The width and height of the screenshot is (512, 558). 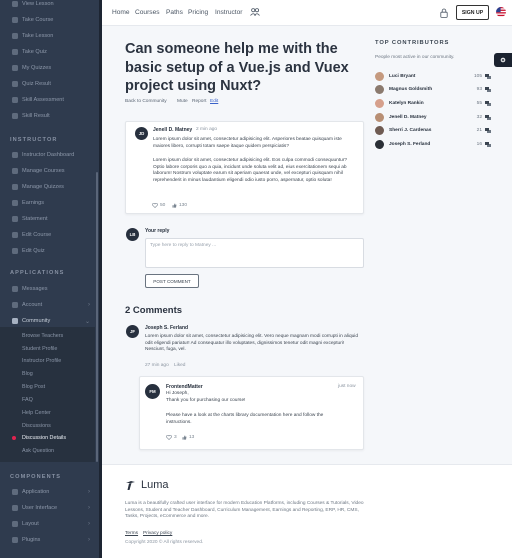 I want to click on sidebar-item-skill-assessment: Skill Assessment, so click(x=49, y=100).